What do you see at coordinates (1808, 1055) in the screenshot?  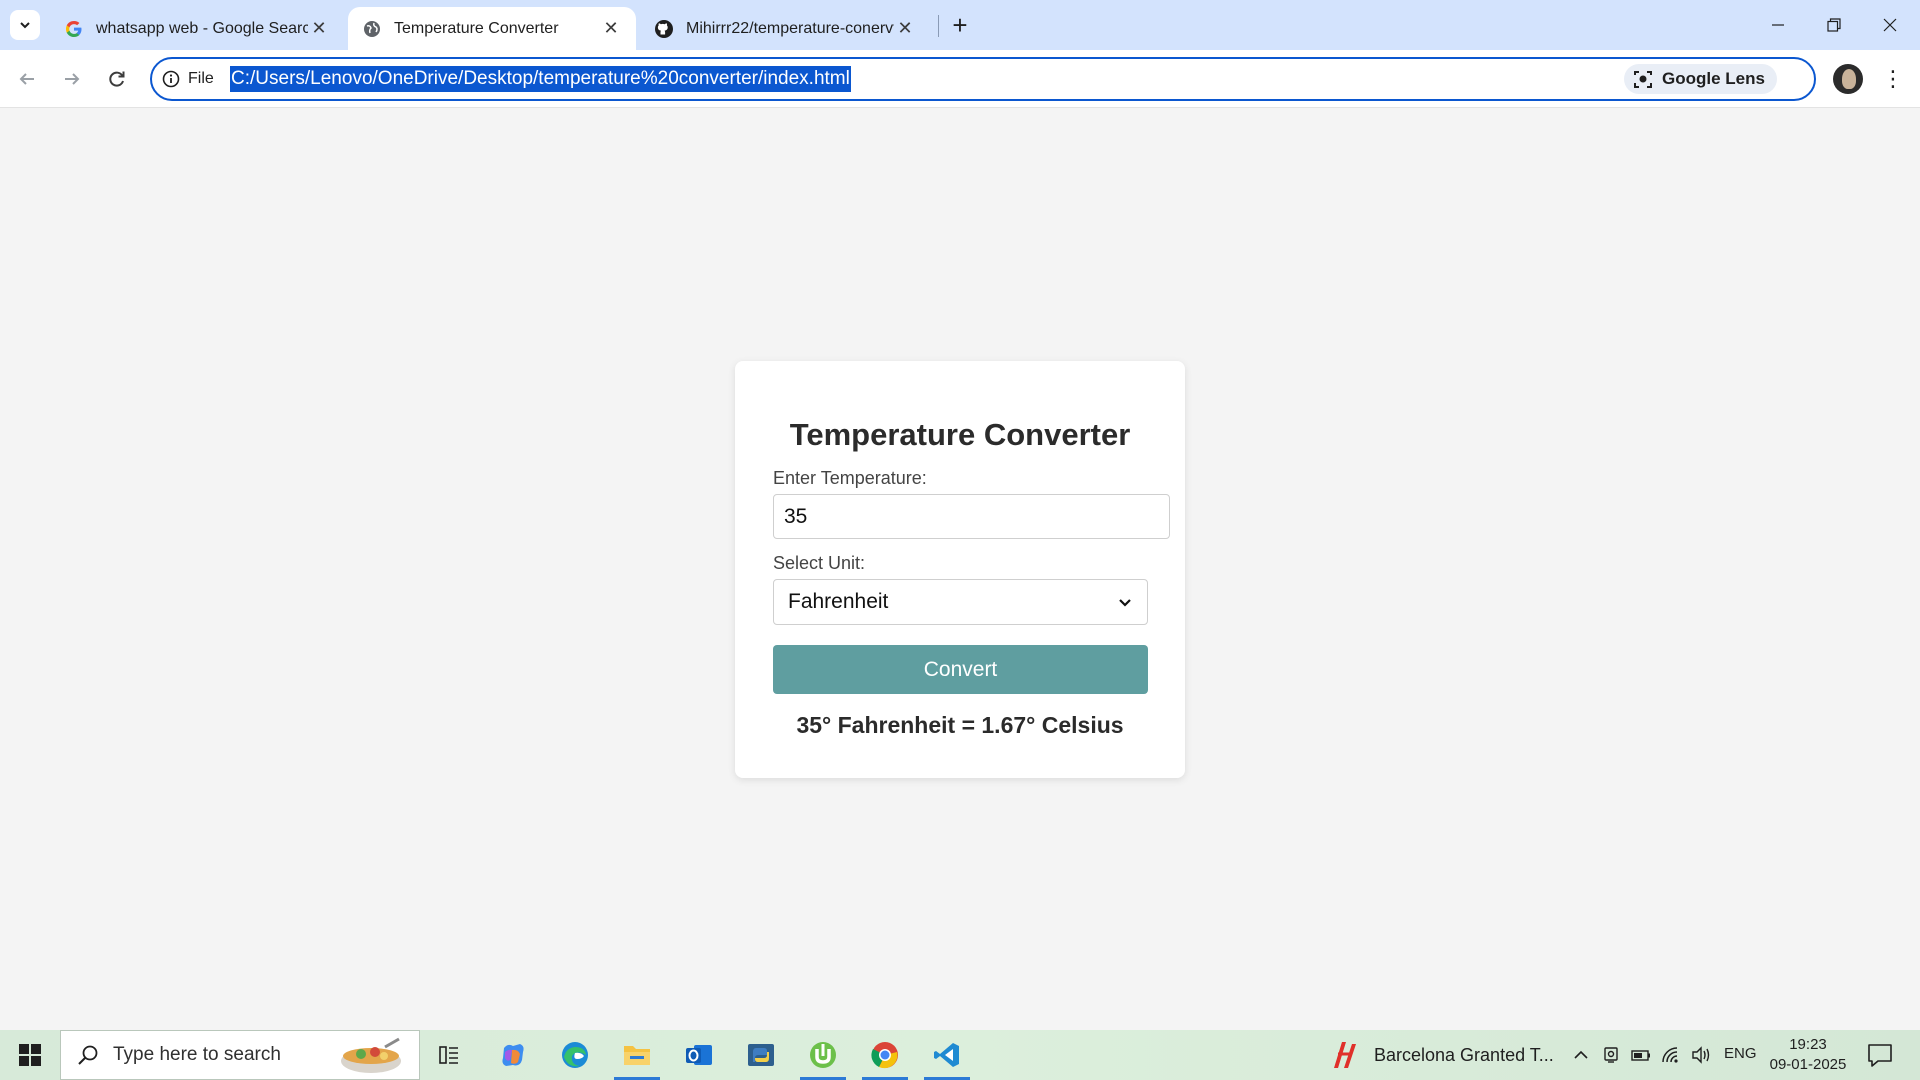 I see `system-clock: 19:23 09-01-2025` at bounding box center [1808, 1055].